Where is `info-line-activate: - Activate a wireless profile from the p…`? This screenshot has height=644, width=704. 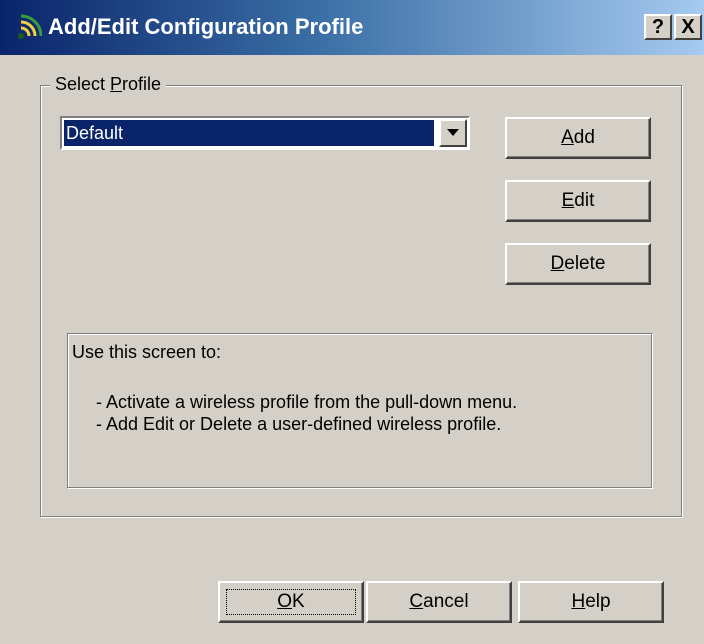 info-line-activate: - Activate a wireless profile from the p… is located at coordinates (307, 402).